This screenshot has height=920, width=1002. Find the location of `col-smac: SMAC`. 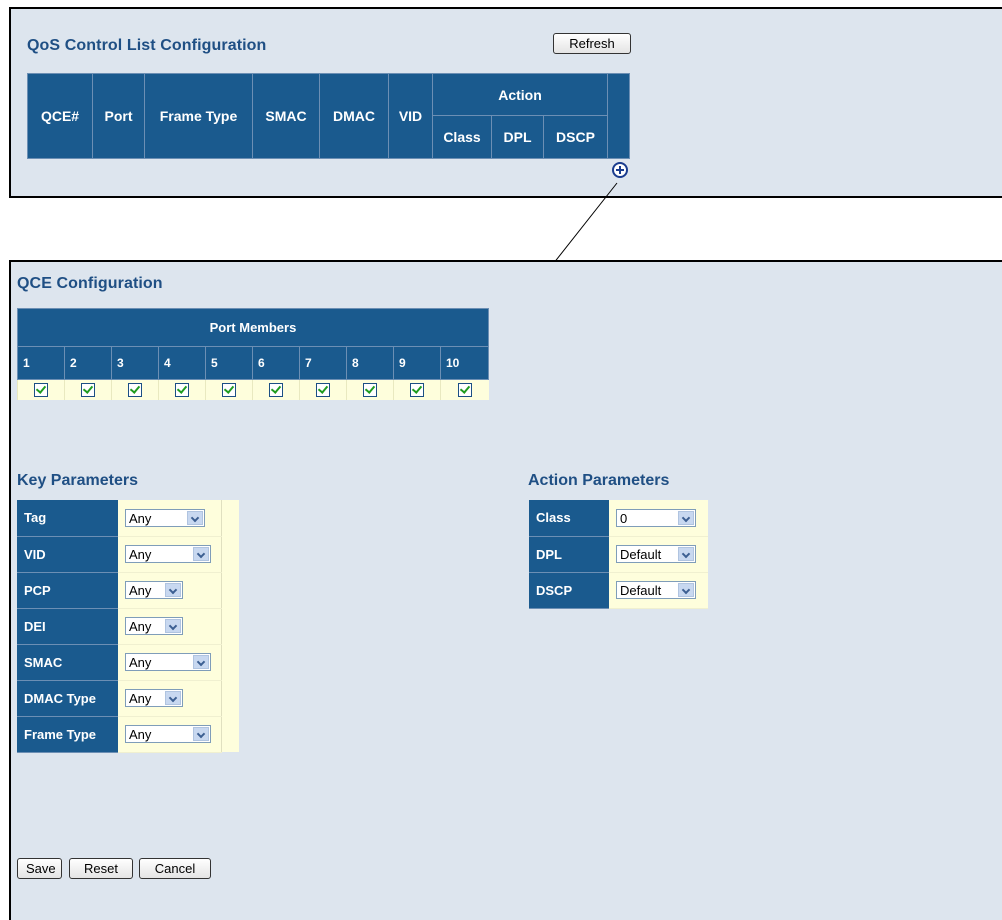

col-smac: SMAC is located at coordinates (286, 116).